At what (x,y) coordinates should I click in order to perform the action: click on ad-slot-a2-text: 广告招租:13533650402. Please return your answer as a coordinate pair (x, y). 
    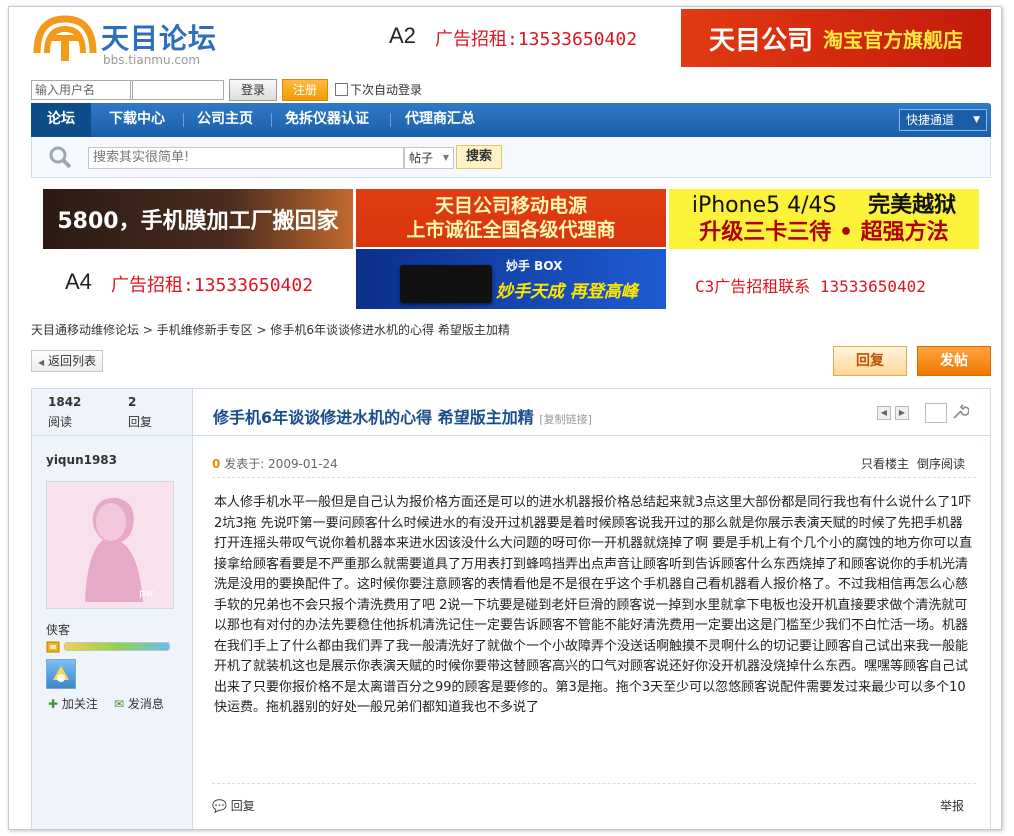
    Looking at the image, I should click on (536, 38).